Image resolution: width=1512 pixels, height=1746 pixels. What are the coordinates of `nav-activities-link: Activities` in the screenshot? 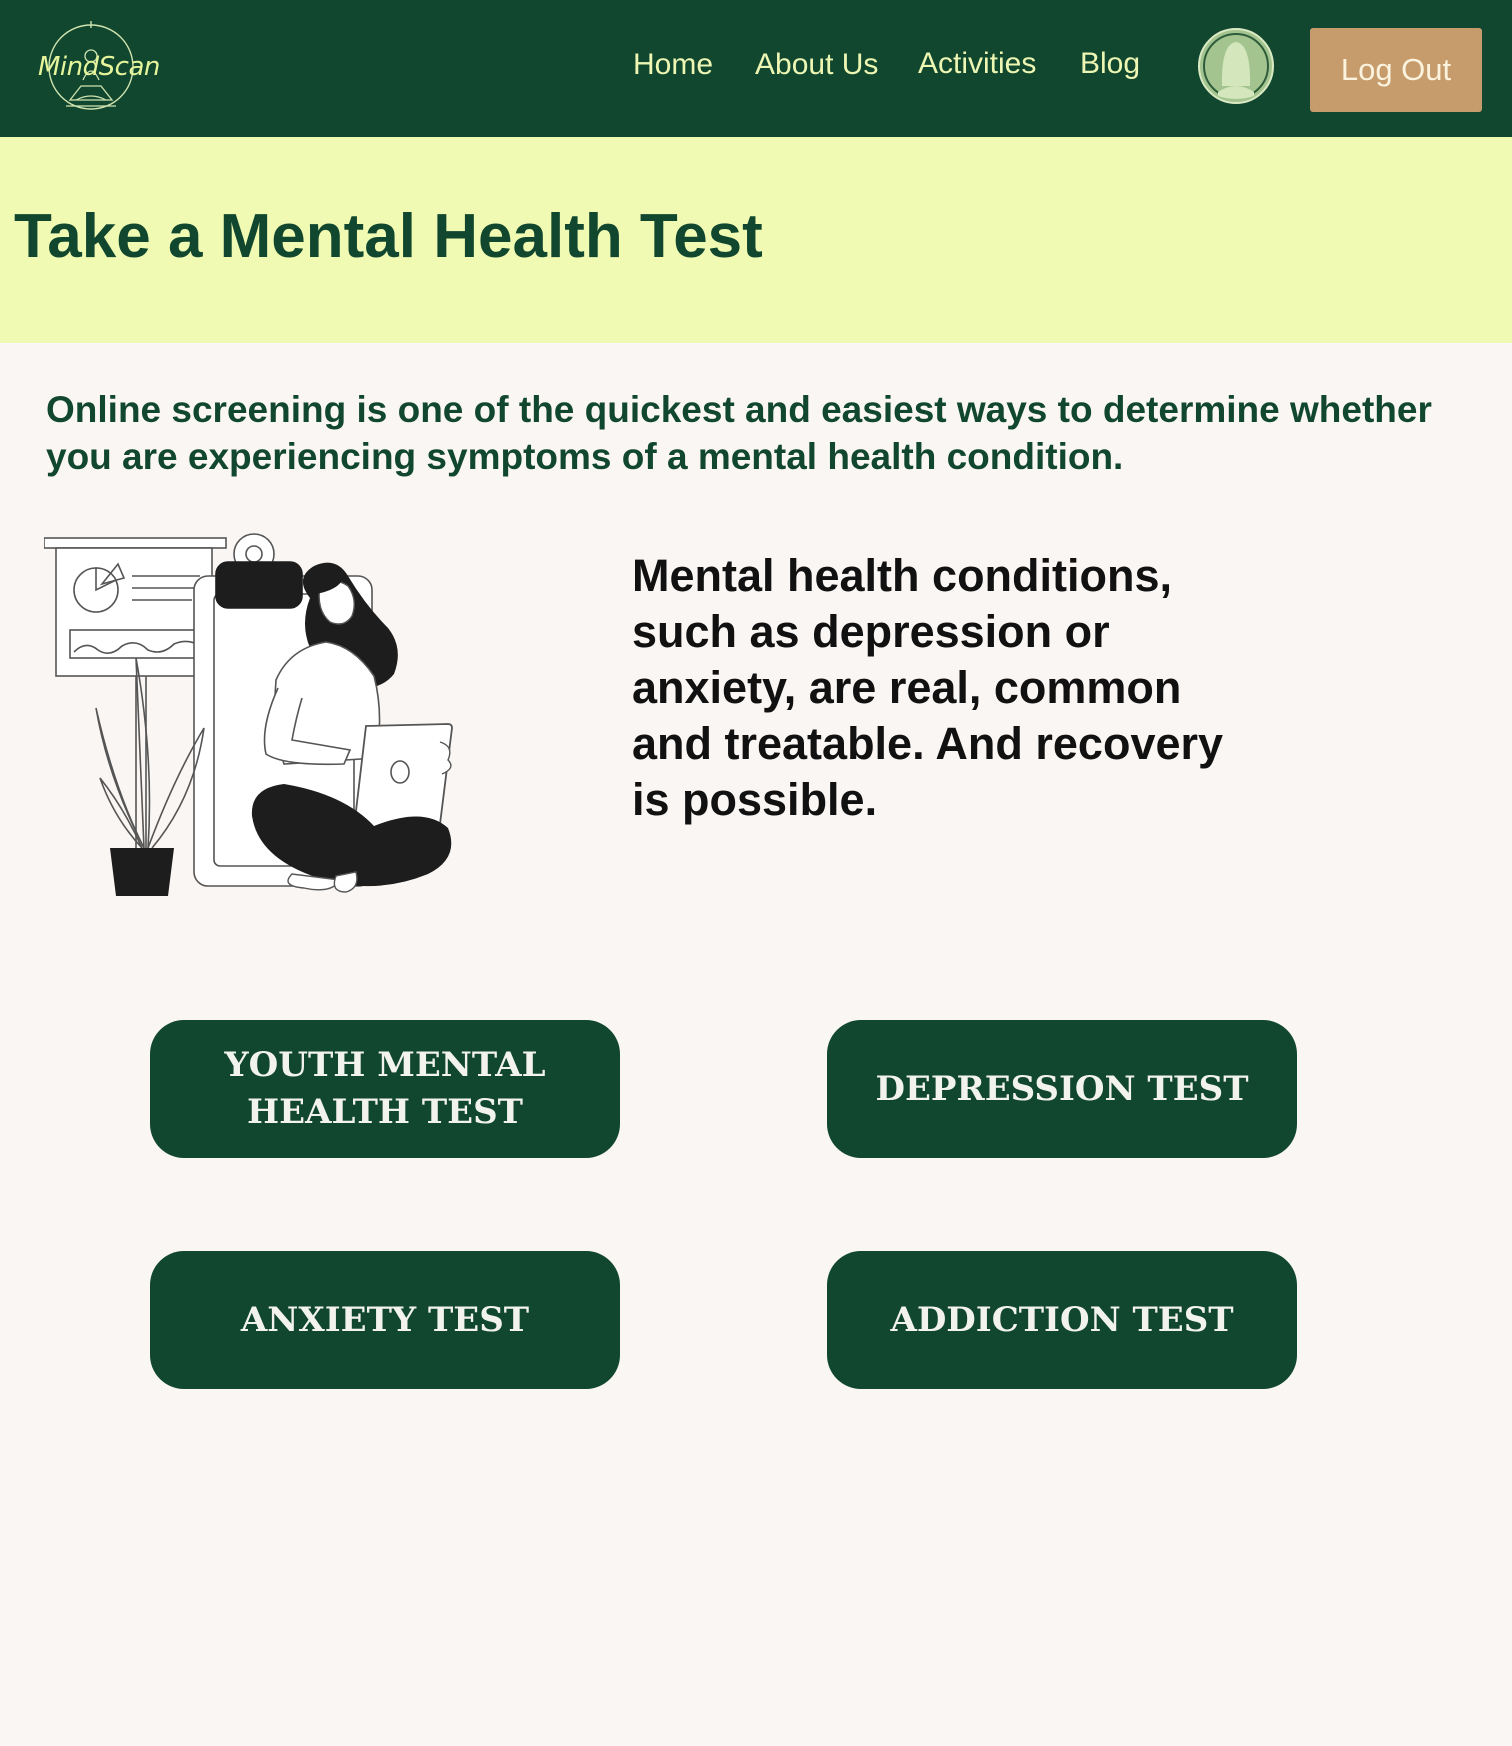 It's located at (977, 64).